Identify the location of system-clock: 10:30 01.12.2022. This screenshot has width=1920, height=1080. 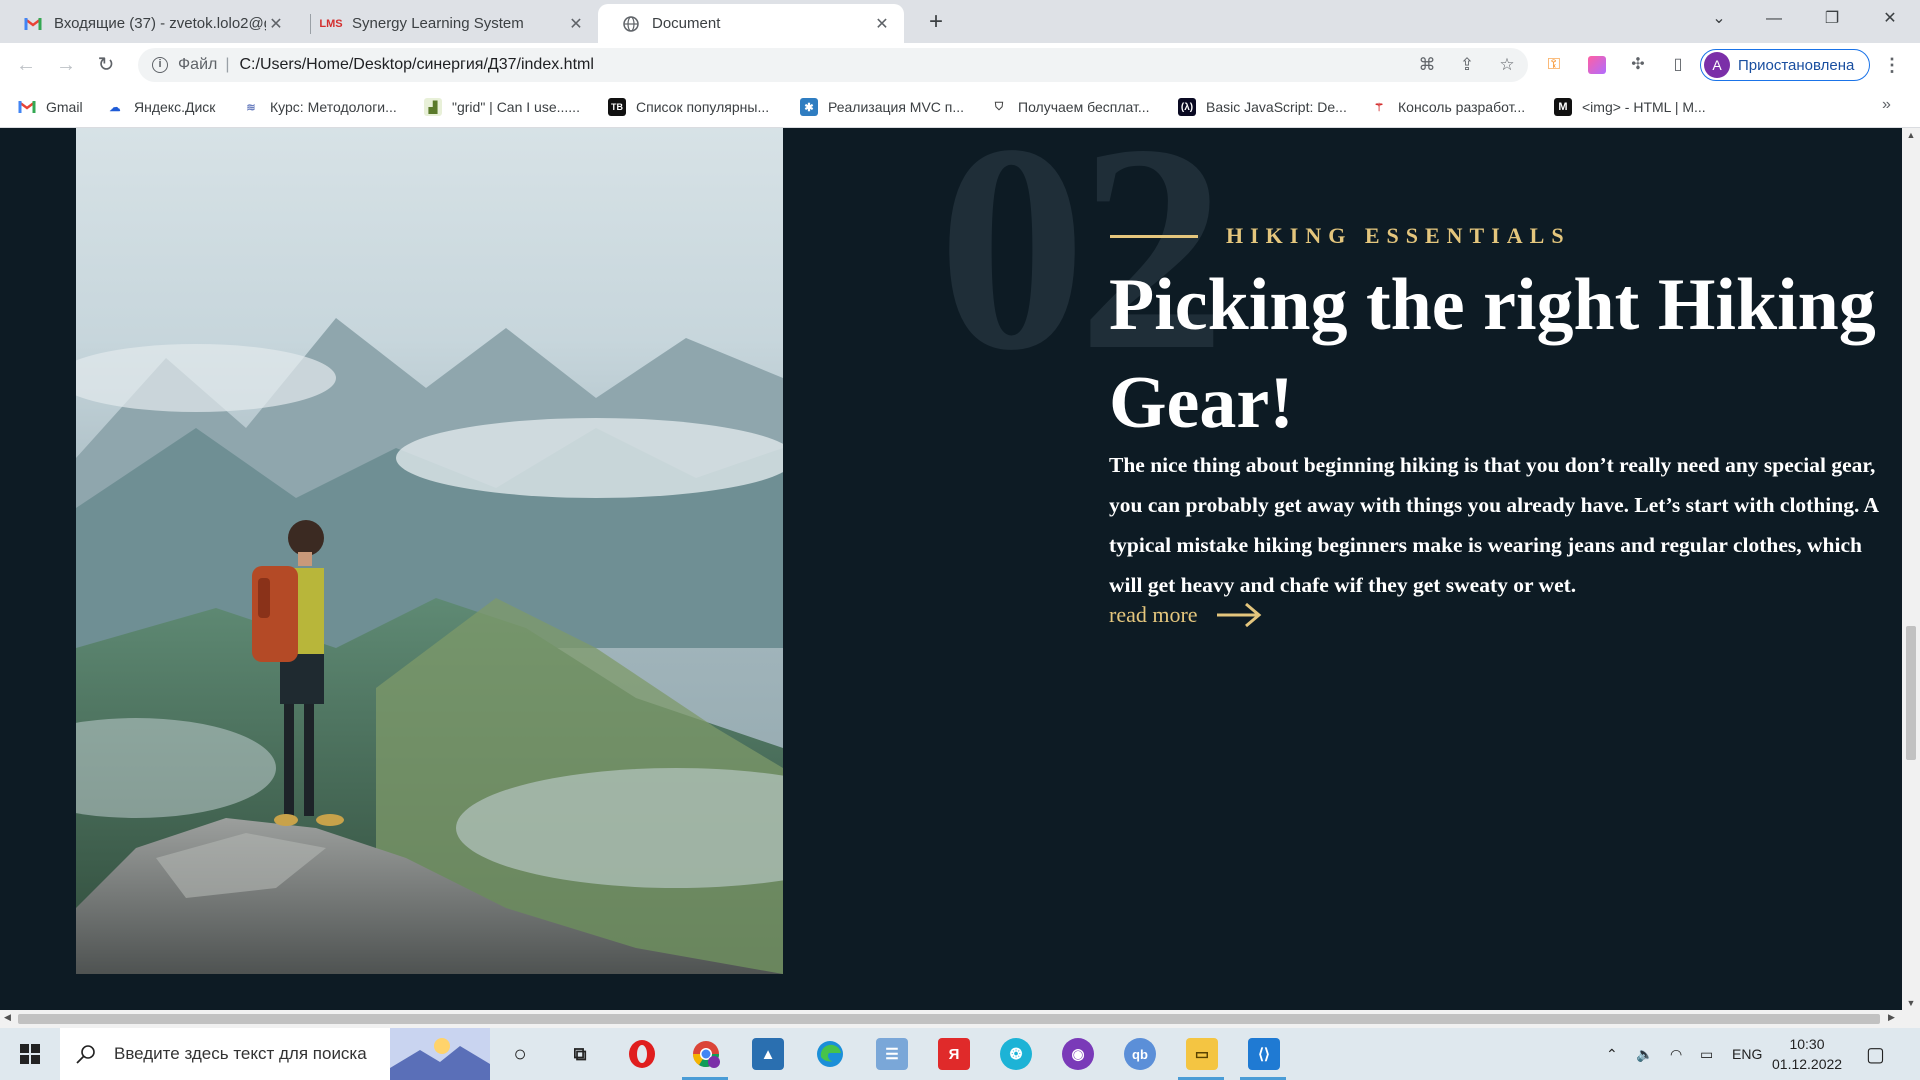
(1807, 1054).